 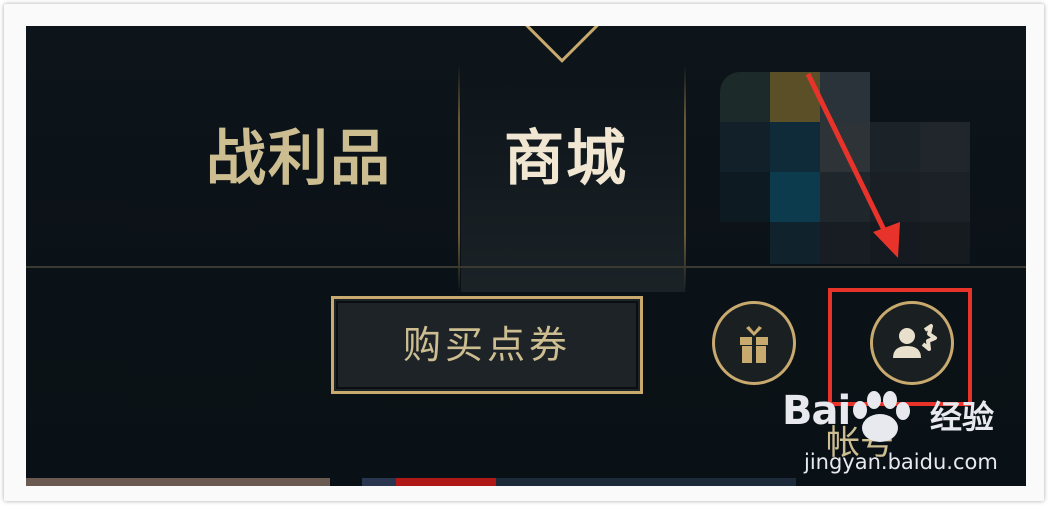 What do you see at coordinates (881, 416) in the screenshot?
I see `paw-icon` at bounding box center [881, 416].